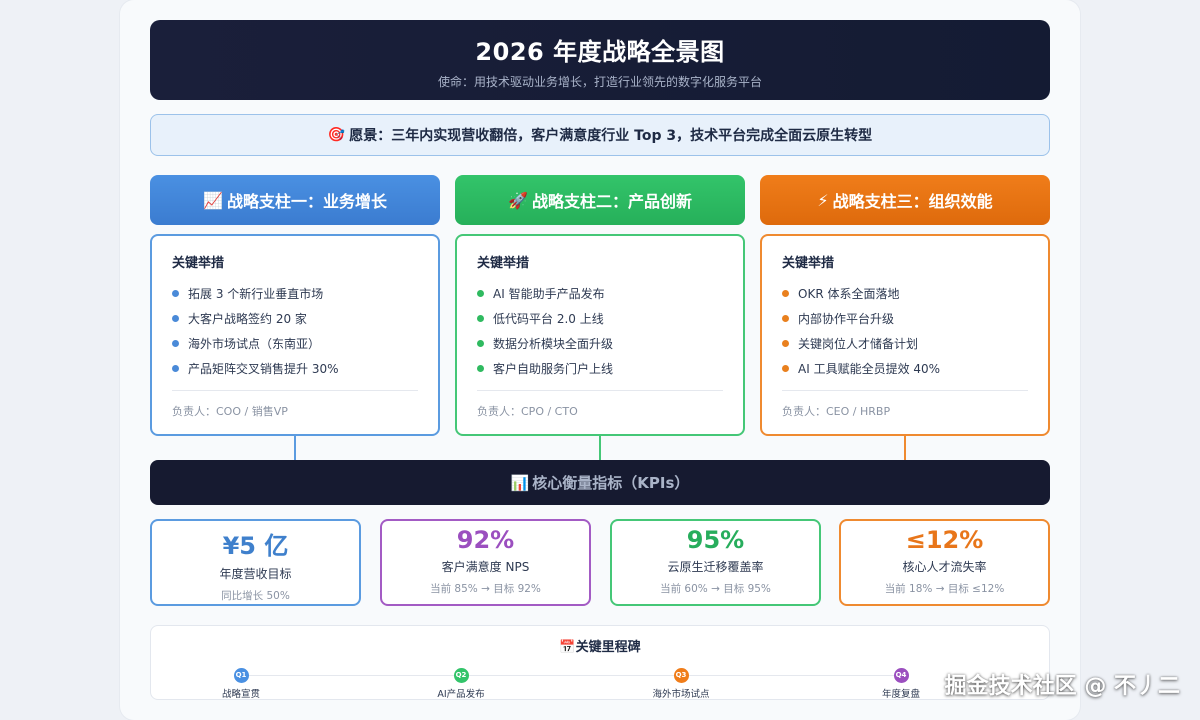 The height and width of the screenshot is (720, 1200). Describe the element at coordinates (905, 318) in the screenshot. I see `list-item: 内部协作平台升级` at that location.